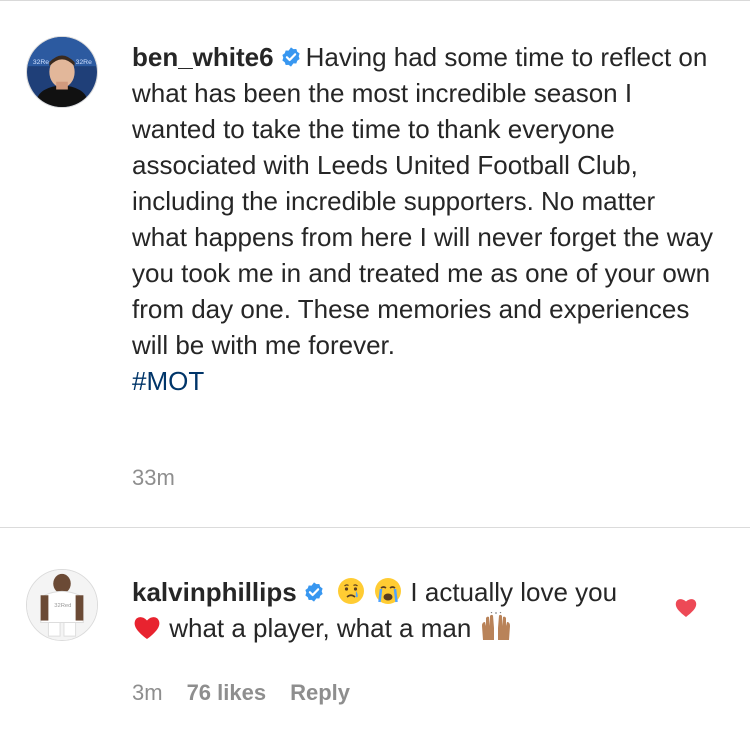 Image resolution: width=750 pixels, height=750 pixels. What do you see at coordinates (686, 607) in the screenshot?
I see `like-heart-icon` at bounding box center [686, 607].